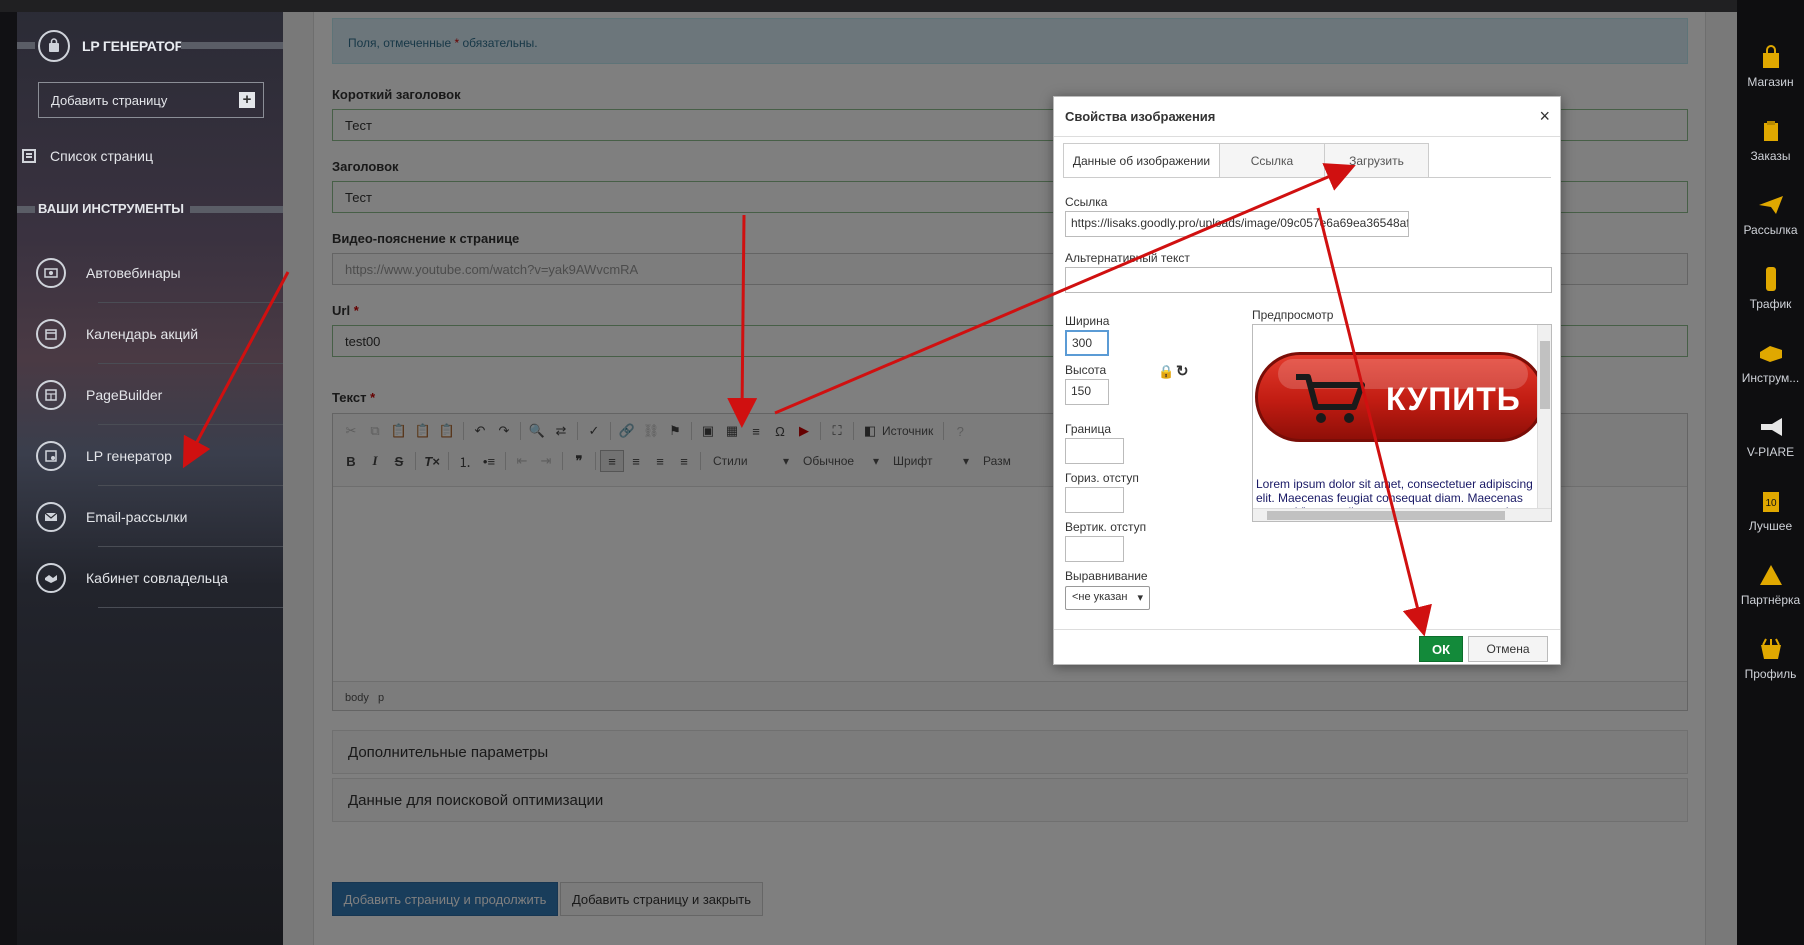 This screenshot has width=1804, height=945. I want to click on sidebar-edge, so click(8, 472).